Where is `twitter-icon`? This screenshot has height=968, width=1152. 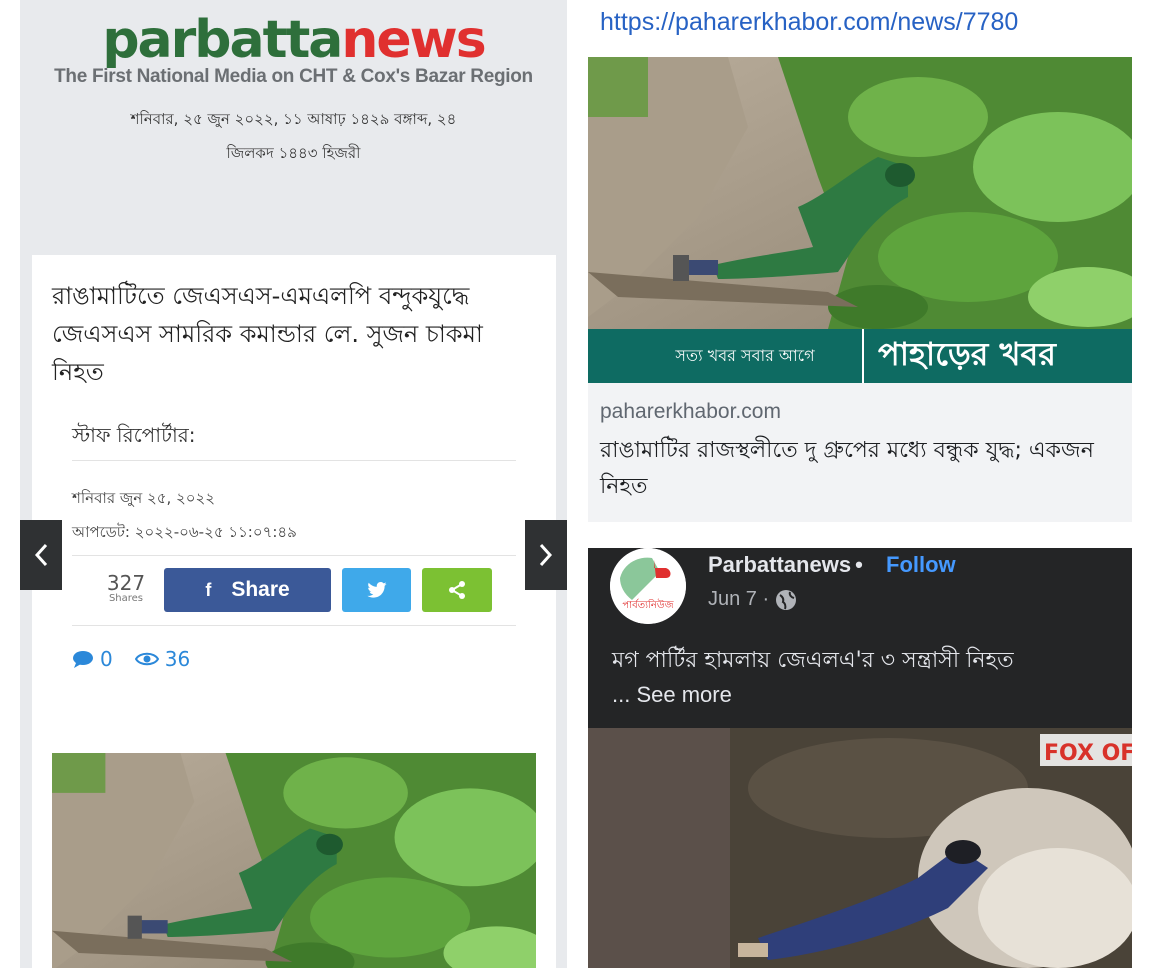
twitter-icon is located at coordinates (376, 590).